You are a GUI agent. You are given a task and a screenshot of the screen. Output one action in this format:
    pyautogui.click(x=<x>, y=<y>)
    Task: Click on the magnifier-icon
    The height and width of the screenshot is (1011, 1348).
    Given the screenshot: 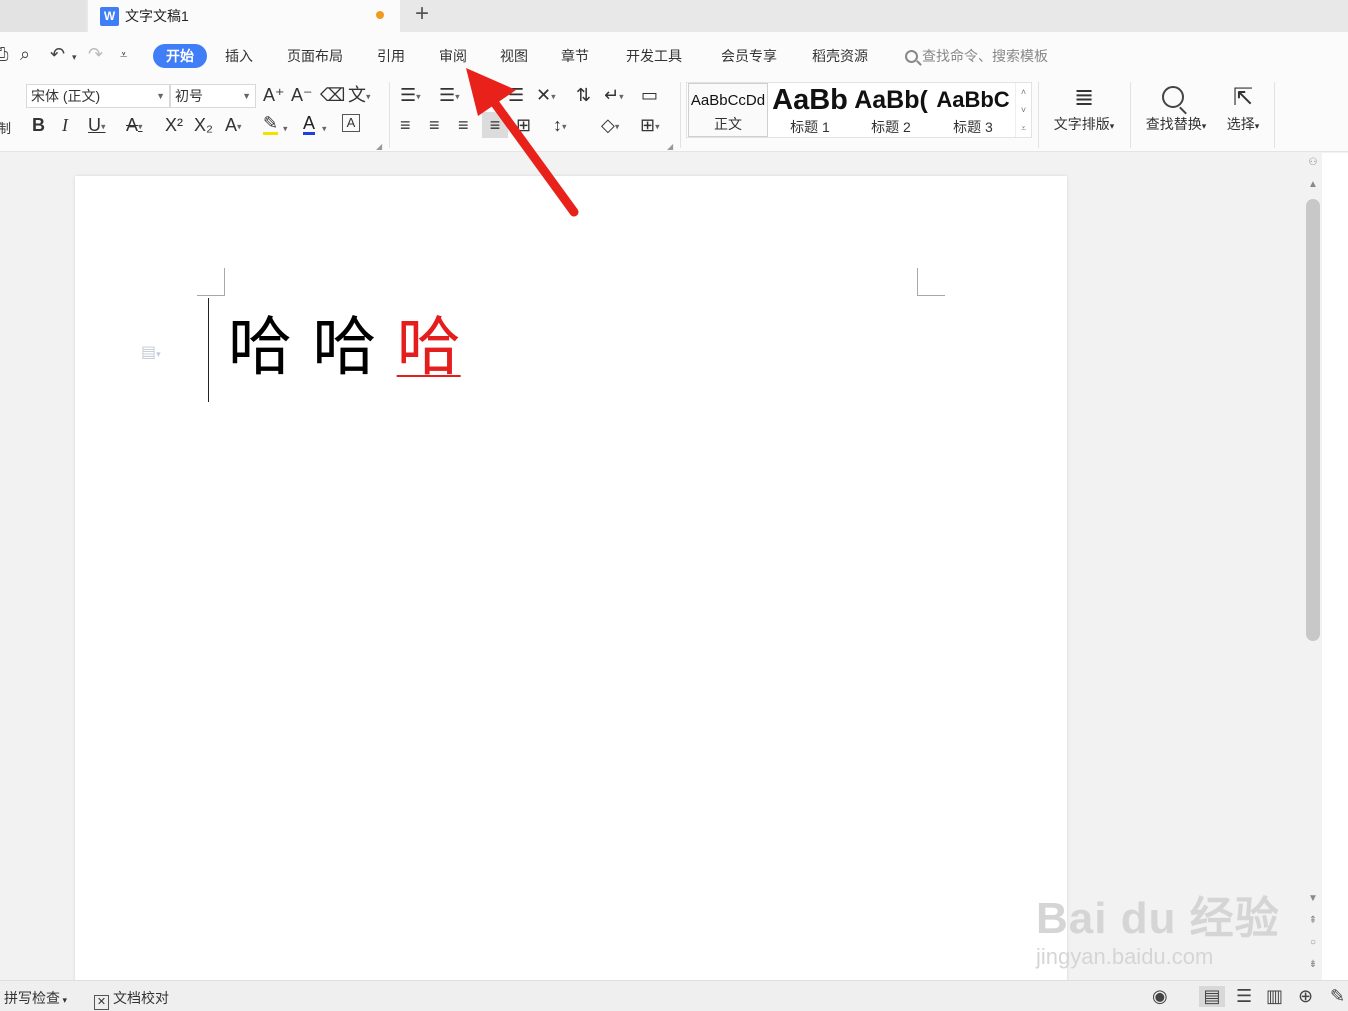 What is the action you would take?
    pyautogui.click(x=1176, y=98)
    